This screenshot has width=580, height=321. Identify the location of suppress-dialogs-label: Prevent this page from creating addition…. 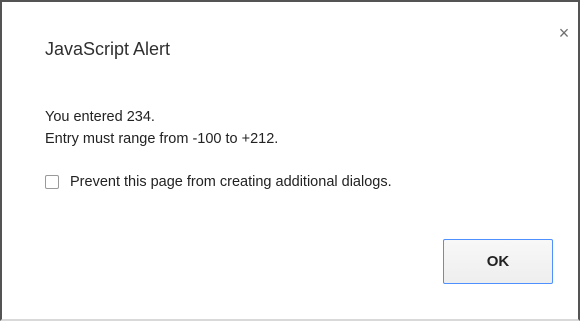
(231, 182).